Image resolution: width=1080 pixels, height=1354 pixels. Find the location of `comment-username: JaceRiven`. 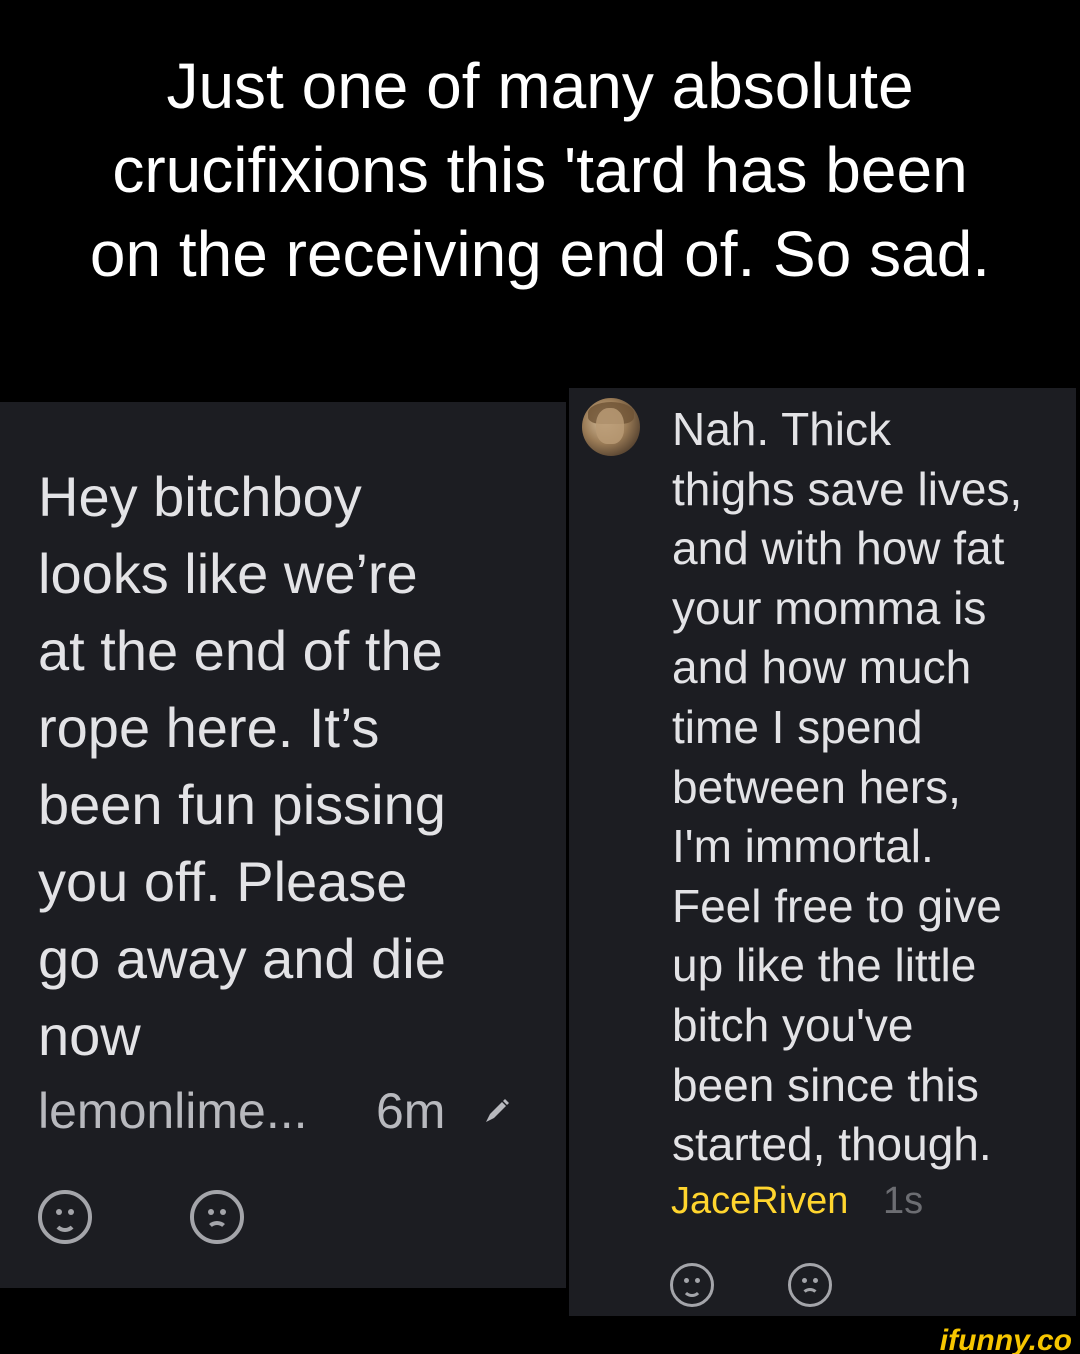

comment-username: JaceRiven is located at coordinates (759, 1201).